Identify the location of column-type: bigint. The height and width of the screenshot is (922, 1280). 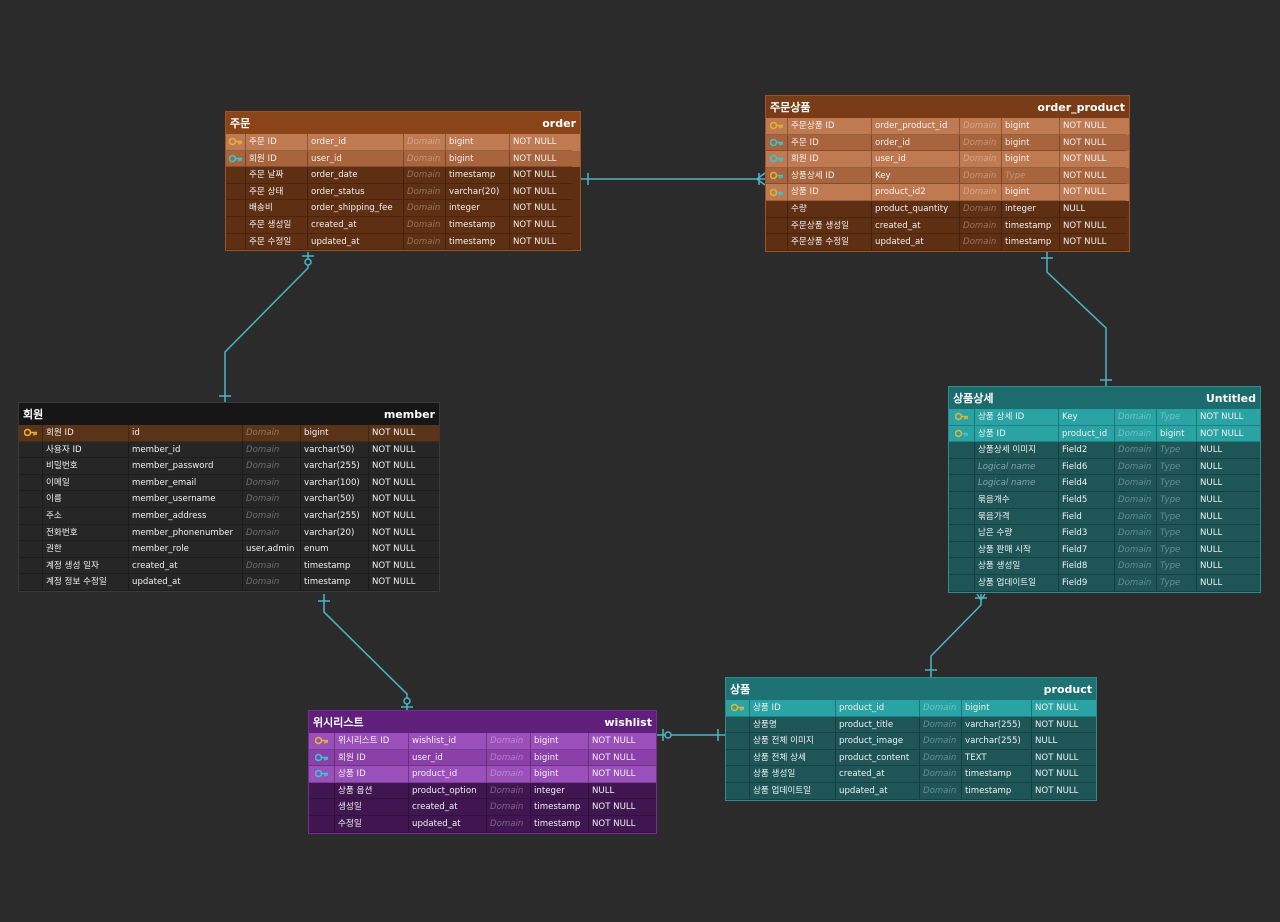
(997, 708).